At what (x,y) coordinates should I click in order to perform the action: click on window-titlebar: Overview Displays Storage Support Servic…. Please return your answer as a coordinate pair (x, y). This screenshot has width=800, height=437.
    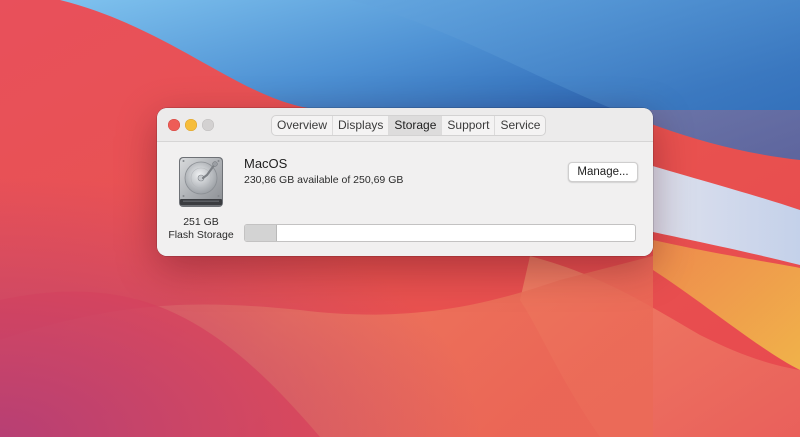
    Looking at the image, I should click on (405, 125).